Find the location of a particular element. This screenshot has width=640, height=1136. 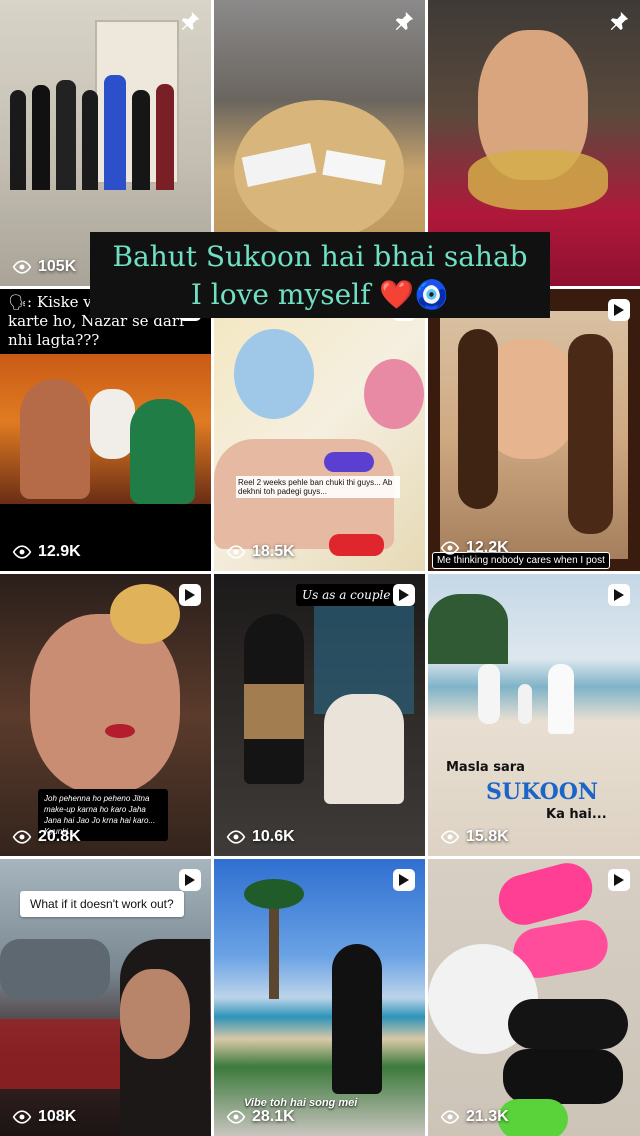

view-count: 12.9K is located at coordinates (46, 552).